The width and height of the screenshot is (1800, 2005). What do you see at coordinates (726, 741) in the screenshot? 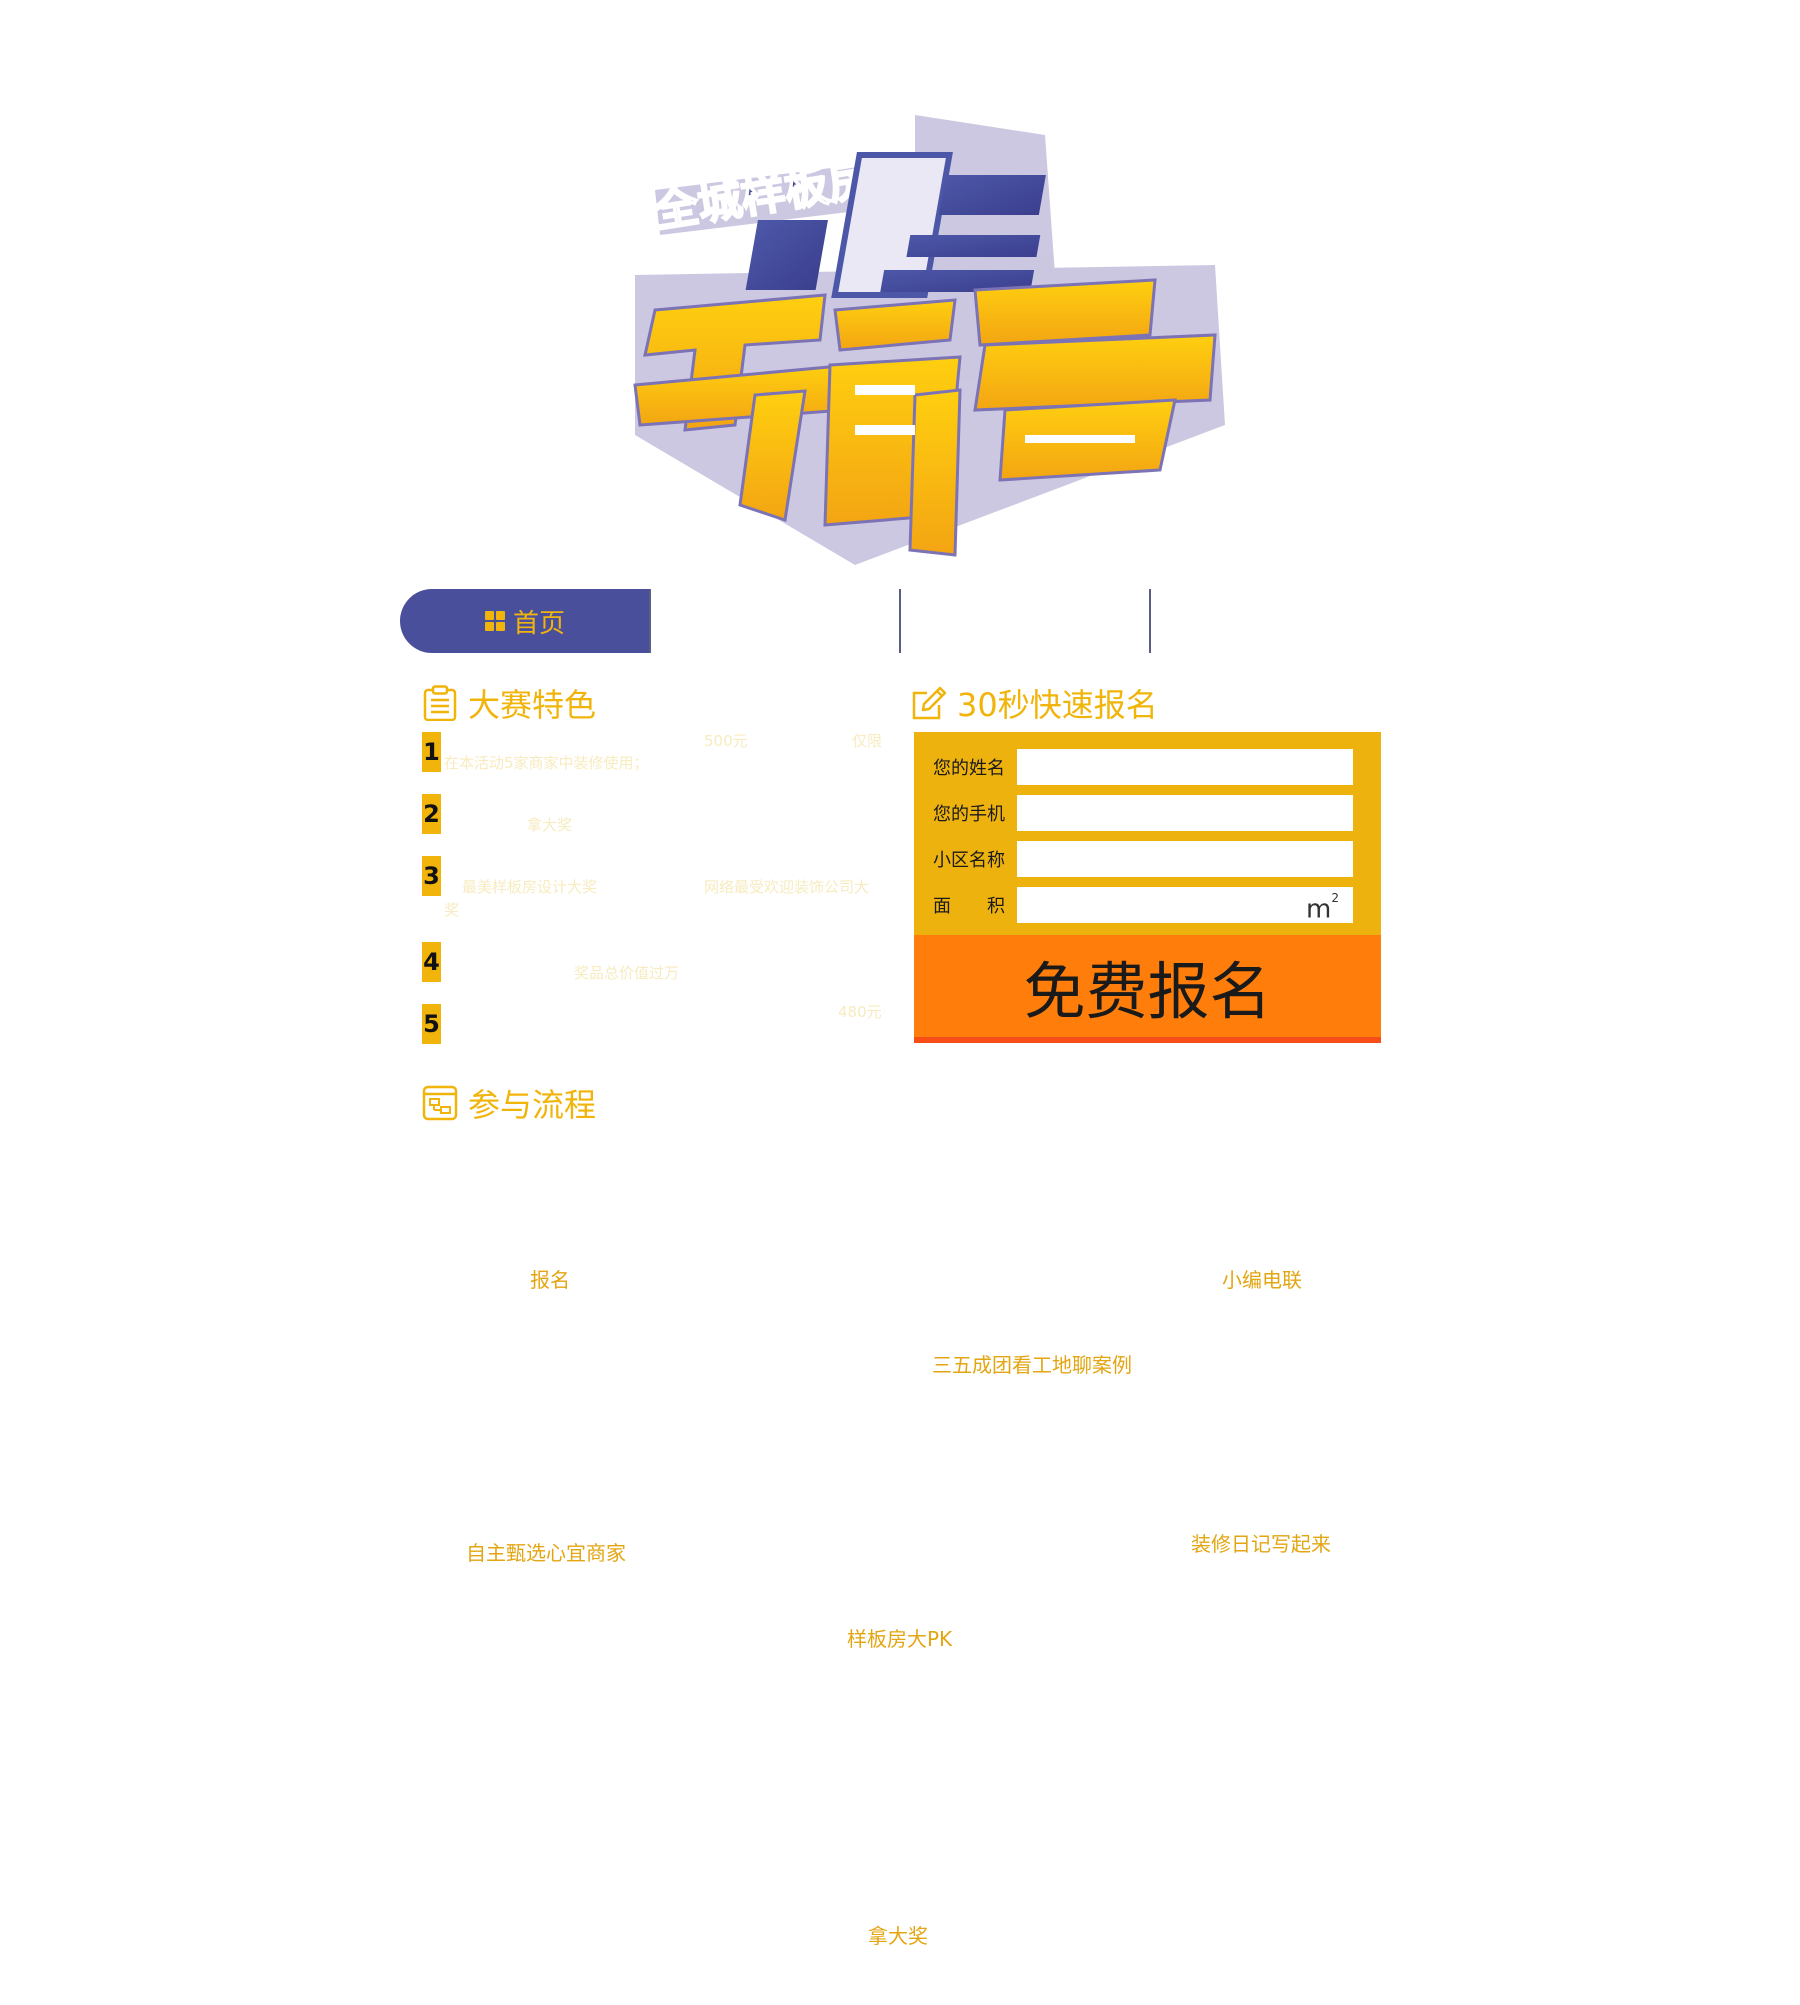
I see `feature-text: 500元` at bounding box center [726, 741].